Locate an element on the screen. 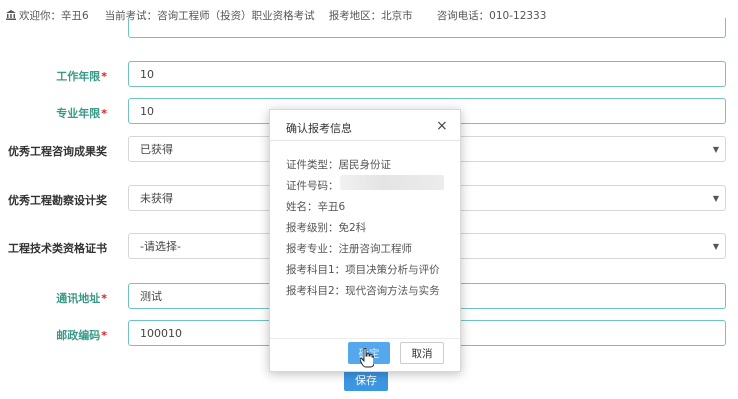  dialog-divider is located at coordinates (365, 140).